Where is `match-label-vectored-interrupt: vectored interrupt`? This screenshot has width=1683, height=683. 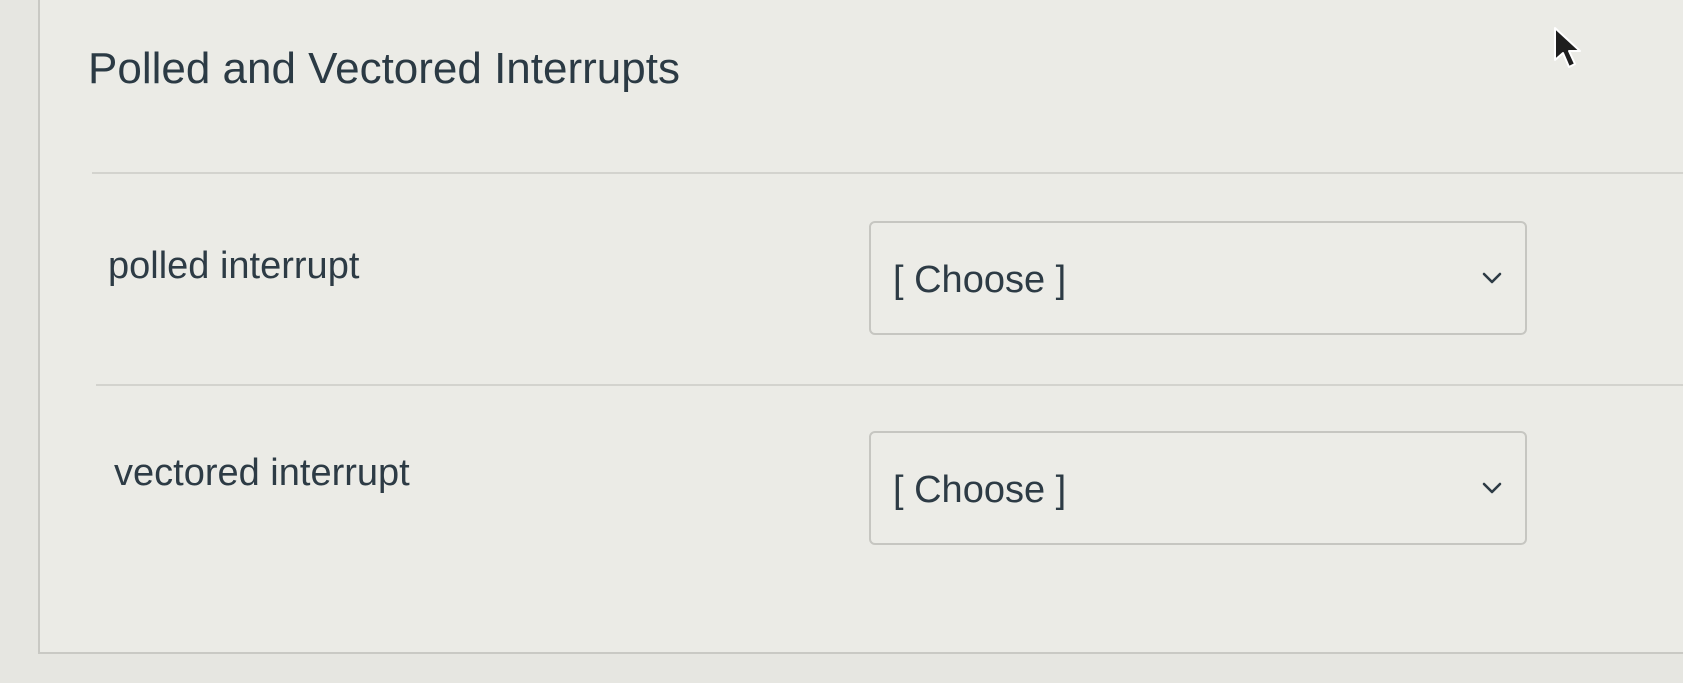 match-label-vectored-interrupt: vectored interrupt is located at coordinates (262, 473).